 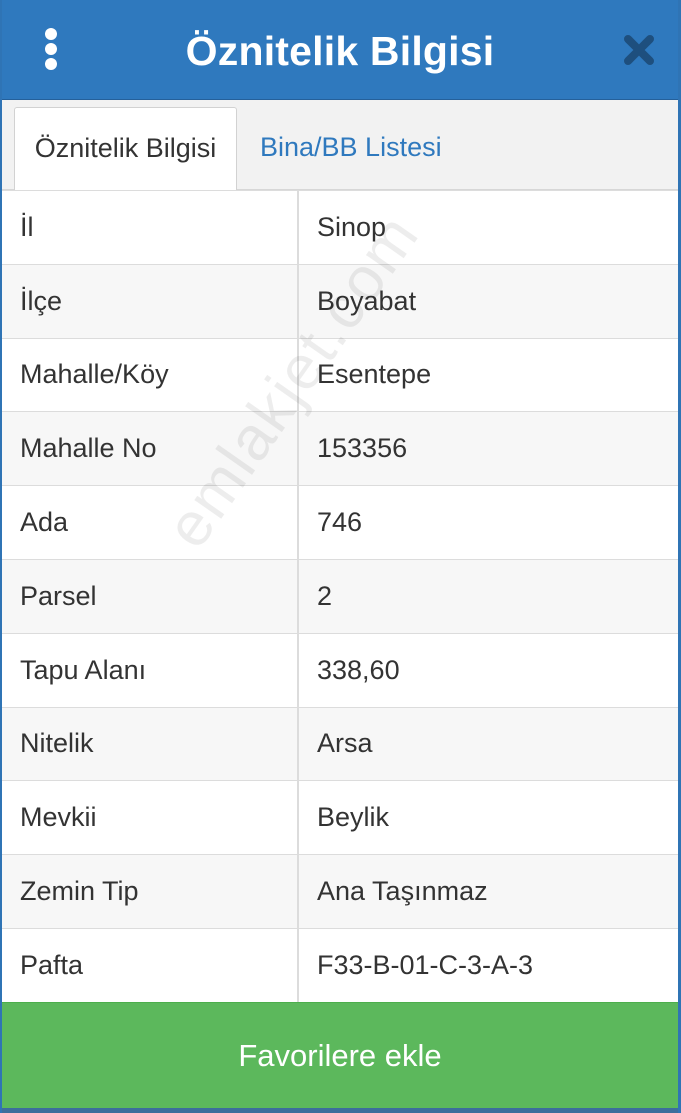 What do you see at coordinates (488, 744) in the screenshot?
I see `attribute-value: Arsa` at bounding box center [488, 744].